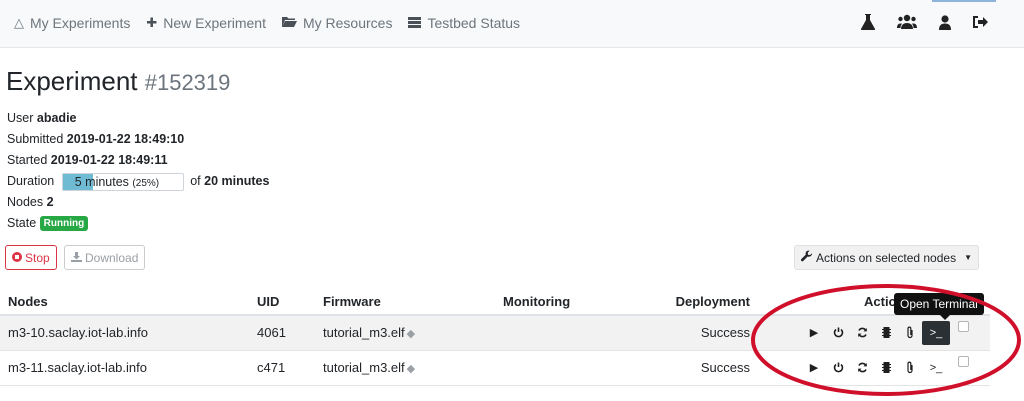  I want to click on info-submitted-label: Submitted, so click(35, 139).